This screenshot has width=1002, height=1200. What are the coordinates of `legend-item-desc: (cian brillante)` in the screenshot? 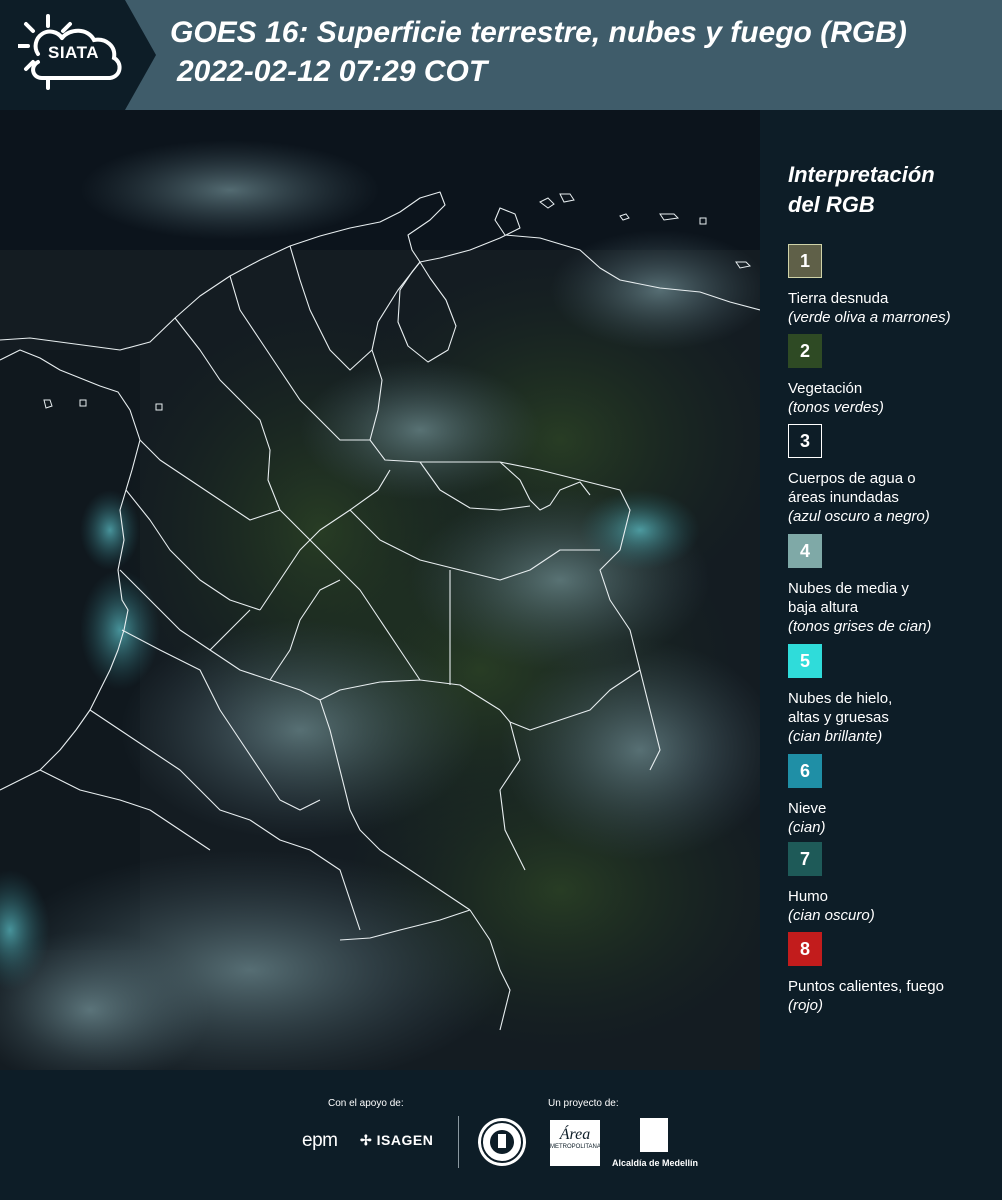 It's located at (835, 736).